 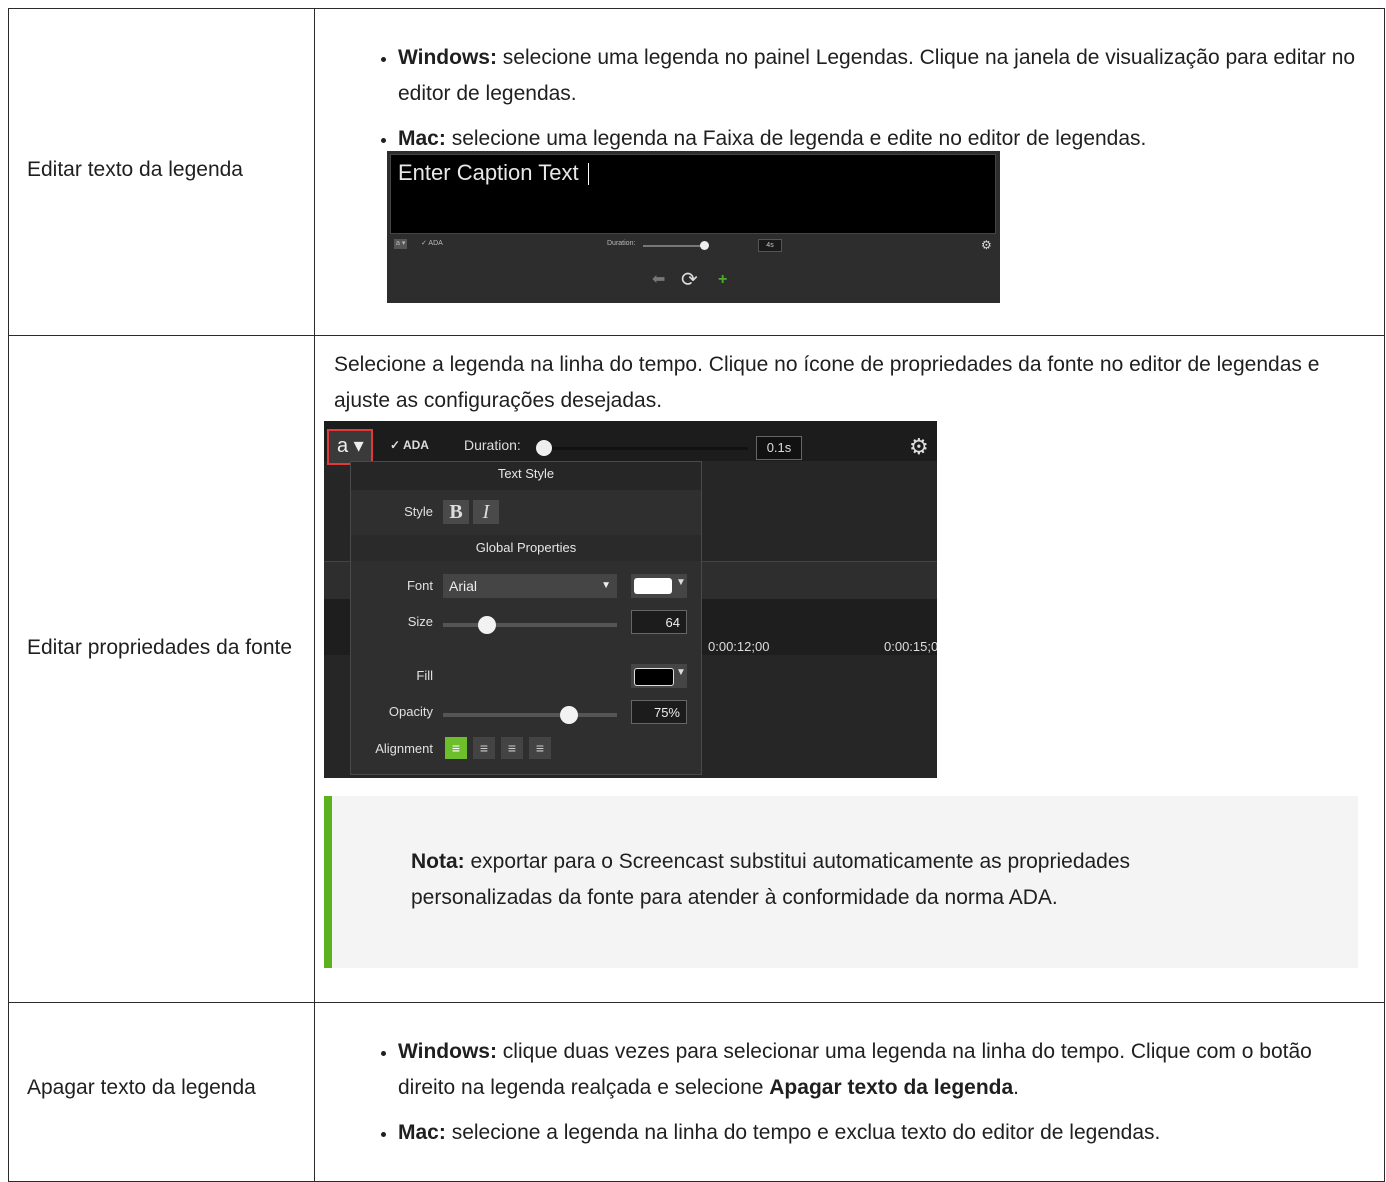 I want to click on opacity-slider-track, so click(x=530, y=715).